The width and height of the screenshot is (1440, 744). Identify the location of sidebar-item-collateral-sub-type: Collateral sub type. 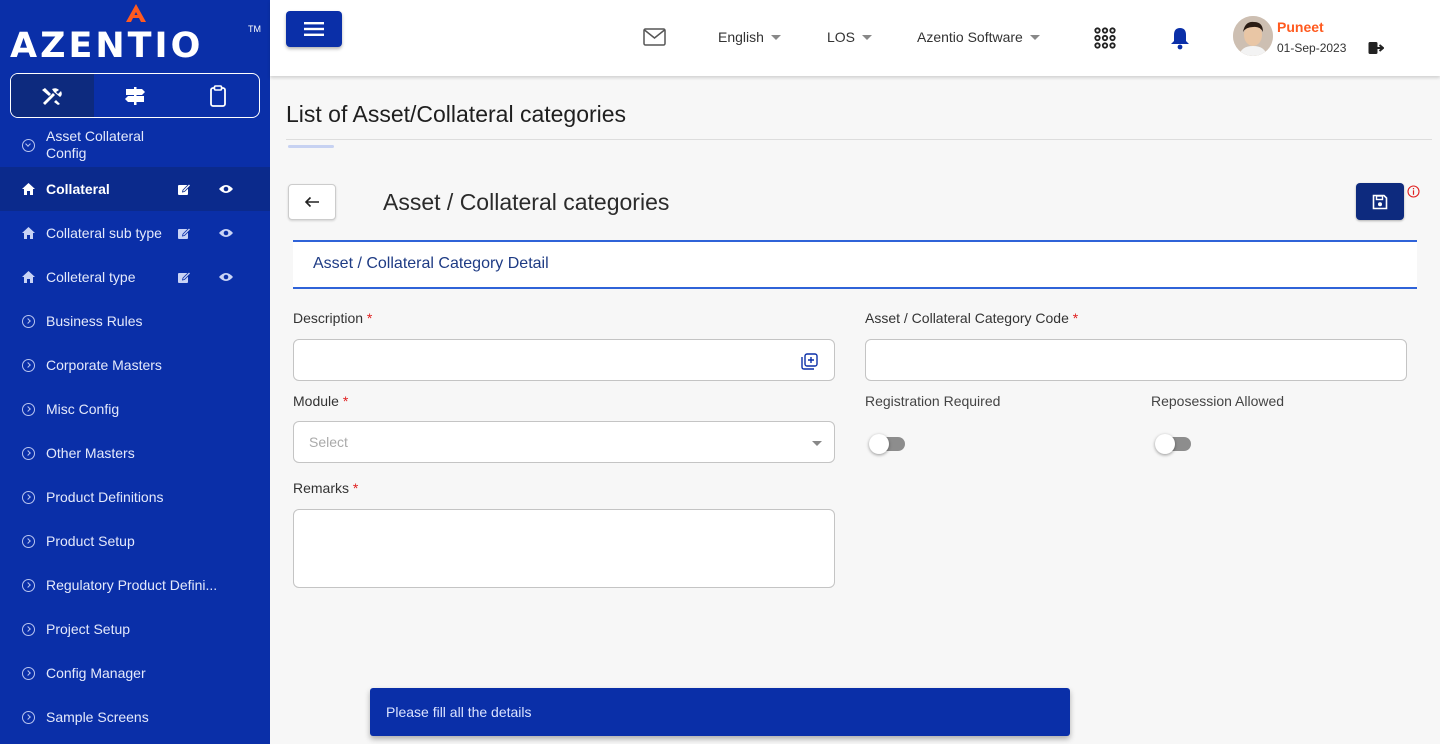
(135, 233).